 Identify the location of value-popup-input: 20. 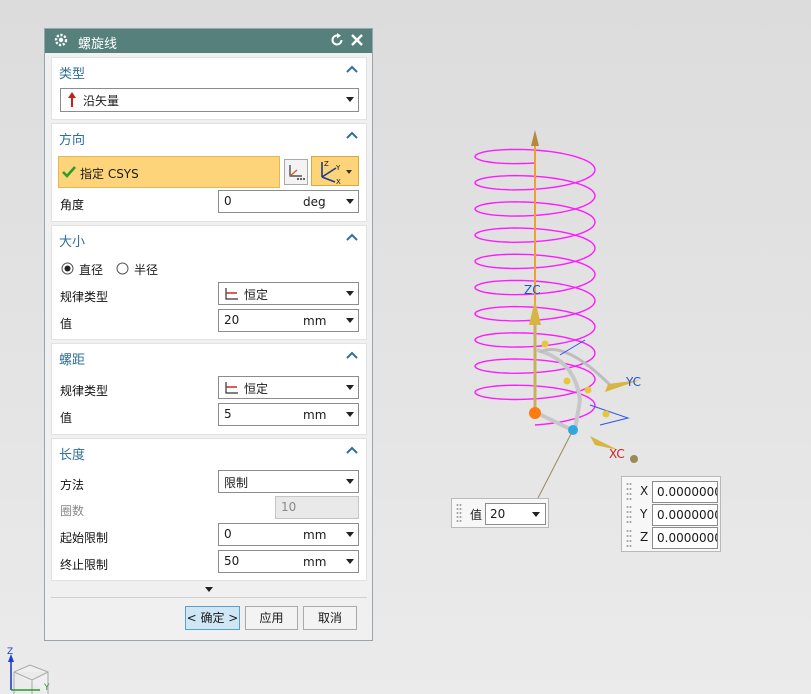
(515, 514).